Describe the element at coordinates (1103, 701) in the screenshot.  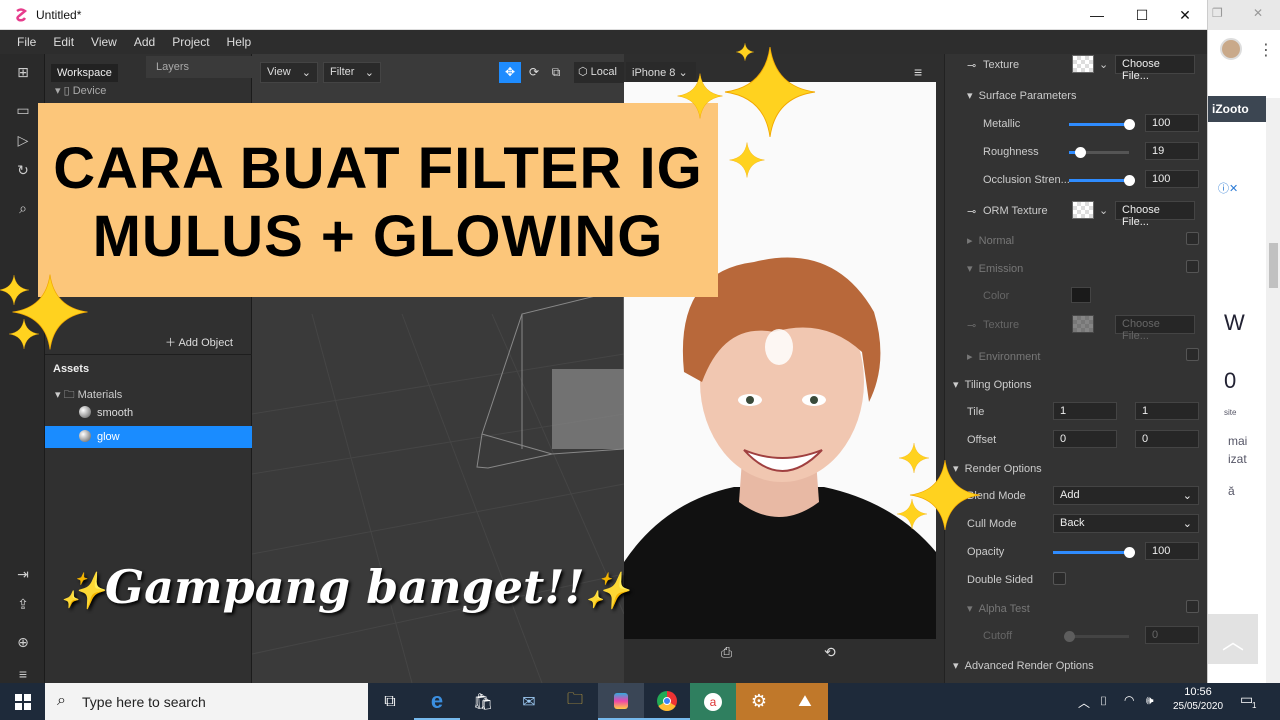
I see `battery-icon: ⌷` at that location.